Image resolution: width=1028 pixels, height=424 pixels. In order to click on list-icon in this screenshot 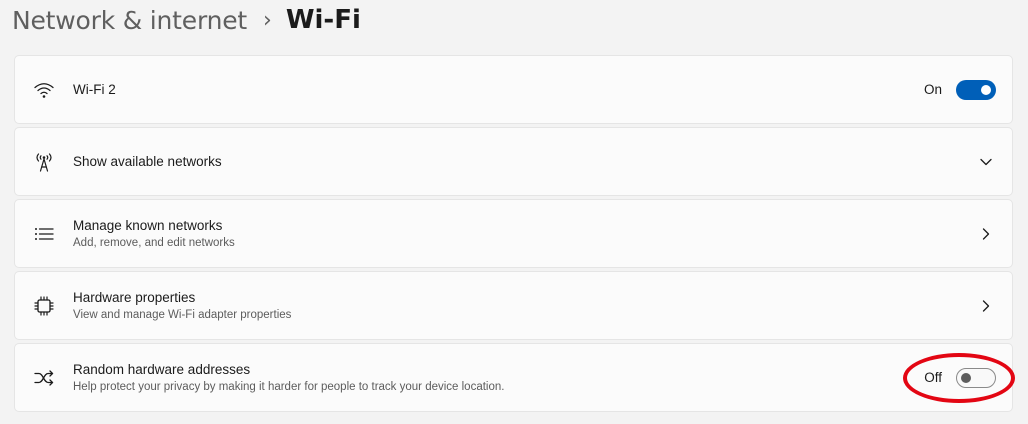, I will do `click(44, 234)`.